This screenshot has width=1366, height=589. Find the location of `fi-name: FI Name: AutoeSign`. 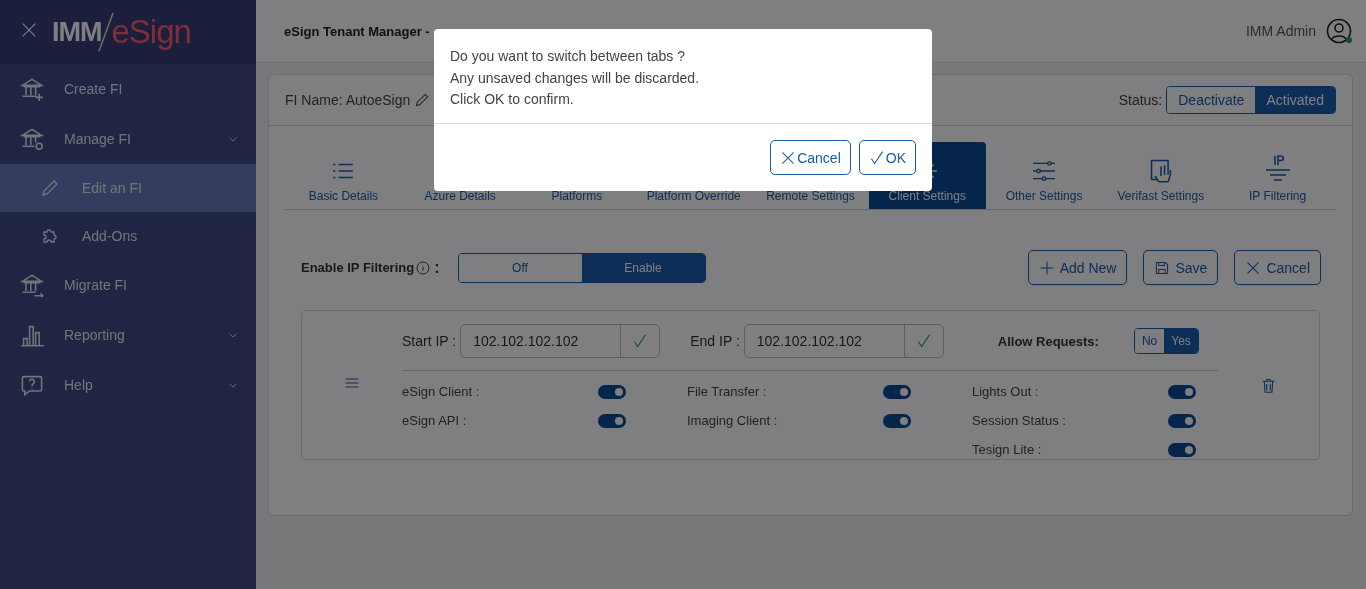

fi-name: FI Name: AutoeSign is located at coordinates (348, 100).